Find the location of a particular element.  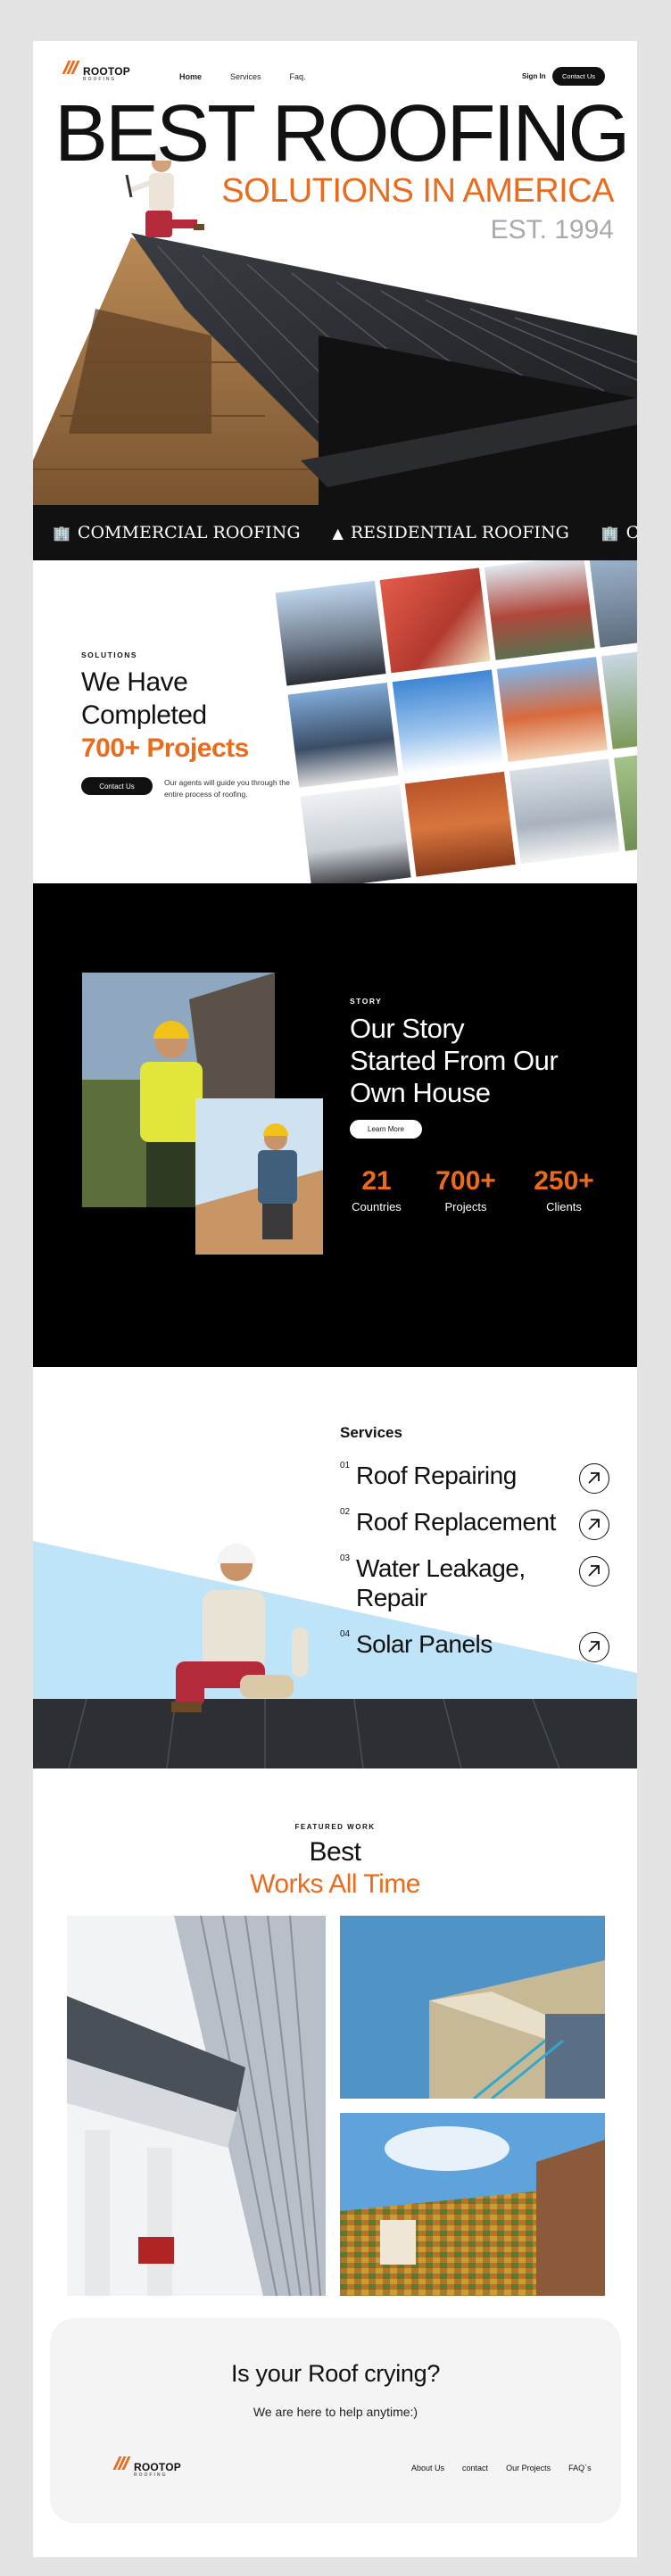

learn-more-button: Learn More is located at coordinates (386, 1129).